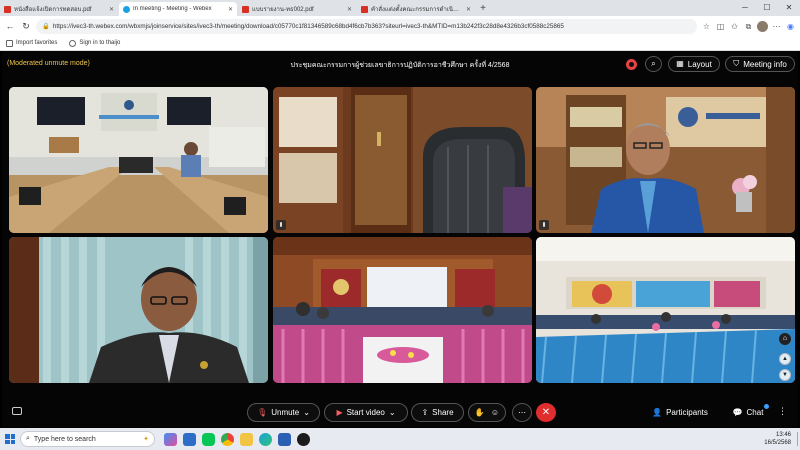 This screenshot has width=800, height=450. Describe the element at coordinates (189, 439) in the screenshot. I see `store-app-icon` at that location.